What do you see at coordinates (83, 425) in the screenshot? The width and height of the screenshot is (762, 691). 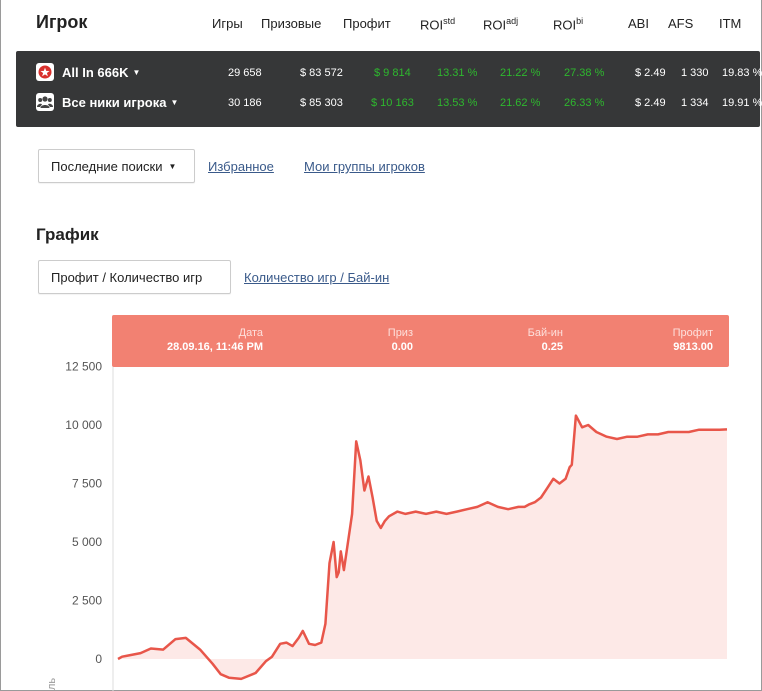 I see `y-tick-label: 10 000` at bounding box center [83, 425].